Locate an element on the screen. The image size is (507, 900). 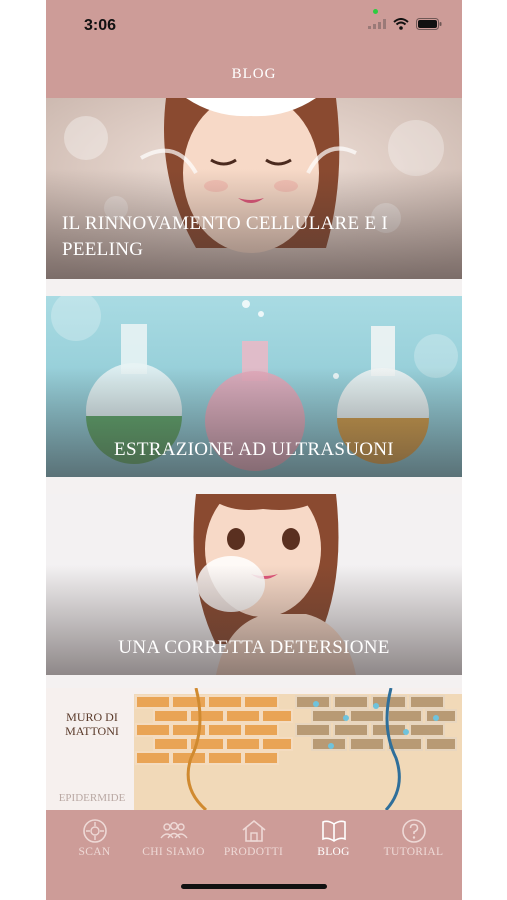
tab-tutorial: TUTORIAL is located at coordinates (413, 840).